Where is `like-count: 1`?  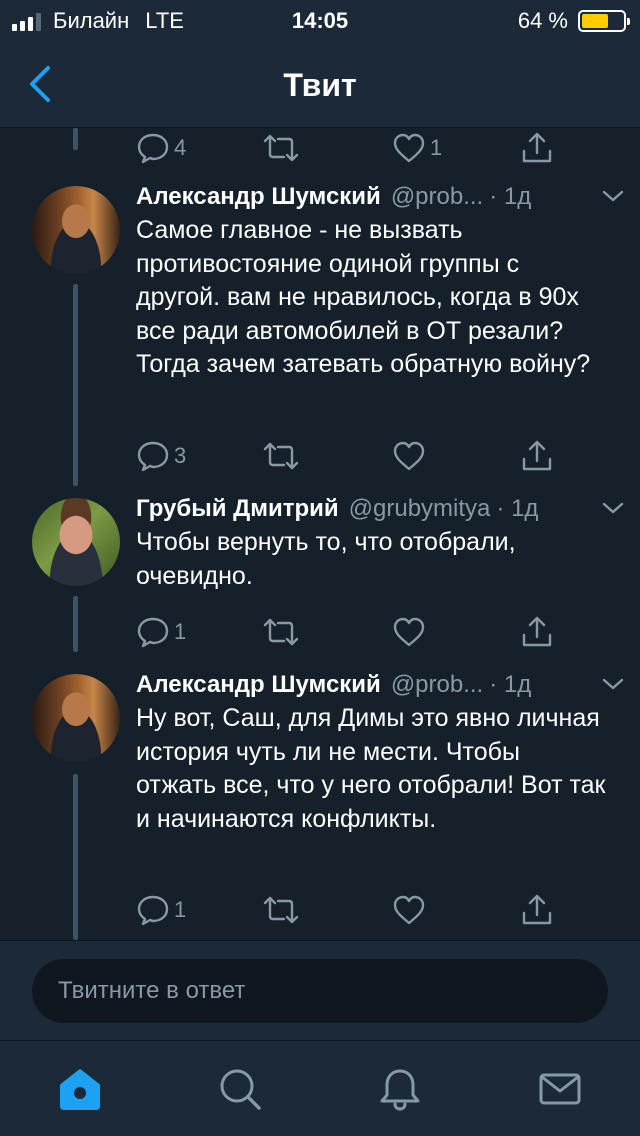 like-count: 1 is located at coordinates (436, 147).